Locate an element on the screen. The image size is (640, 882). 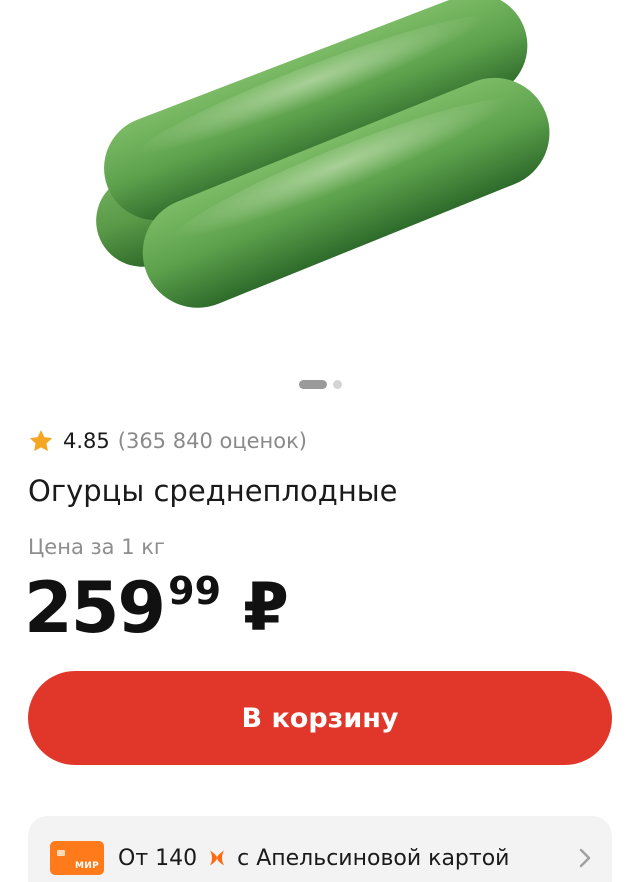
price-currency: ₽ is located at coordinates (266, 607).